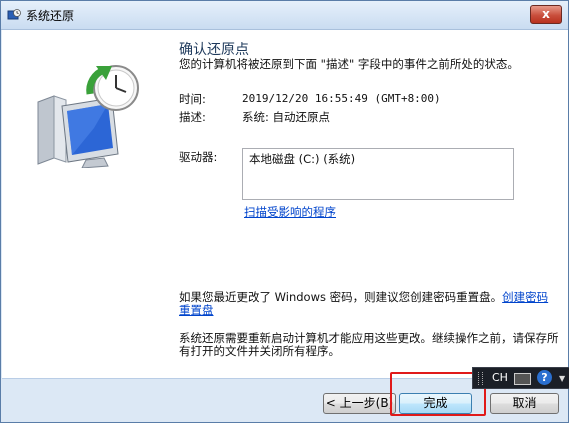 The height and width of the screenshot is (423, 569). Describe the element at coordinates (192, 99) in the screenshot. I see `time-label: 时间:` at that location.